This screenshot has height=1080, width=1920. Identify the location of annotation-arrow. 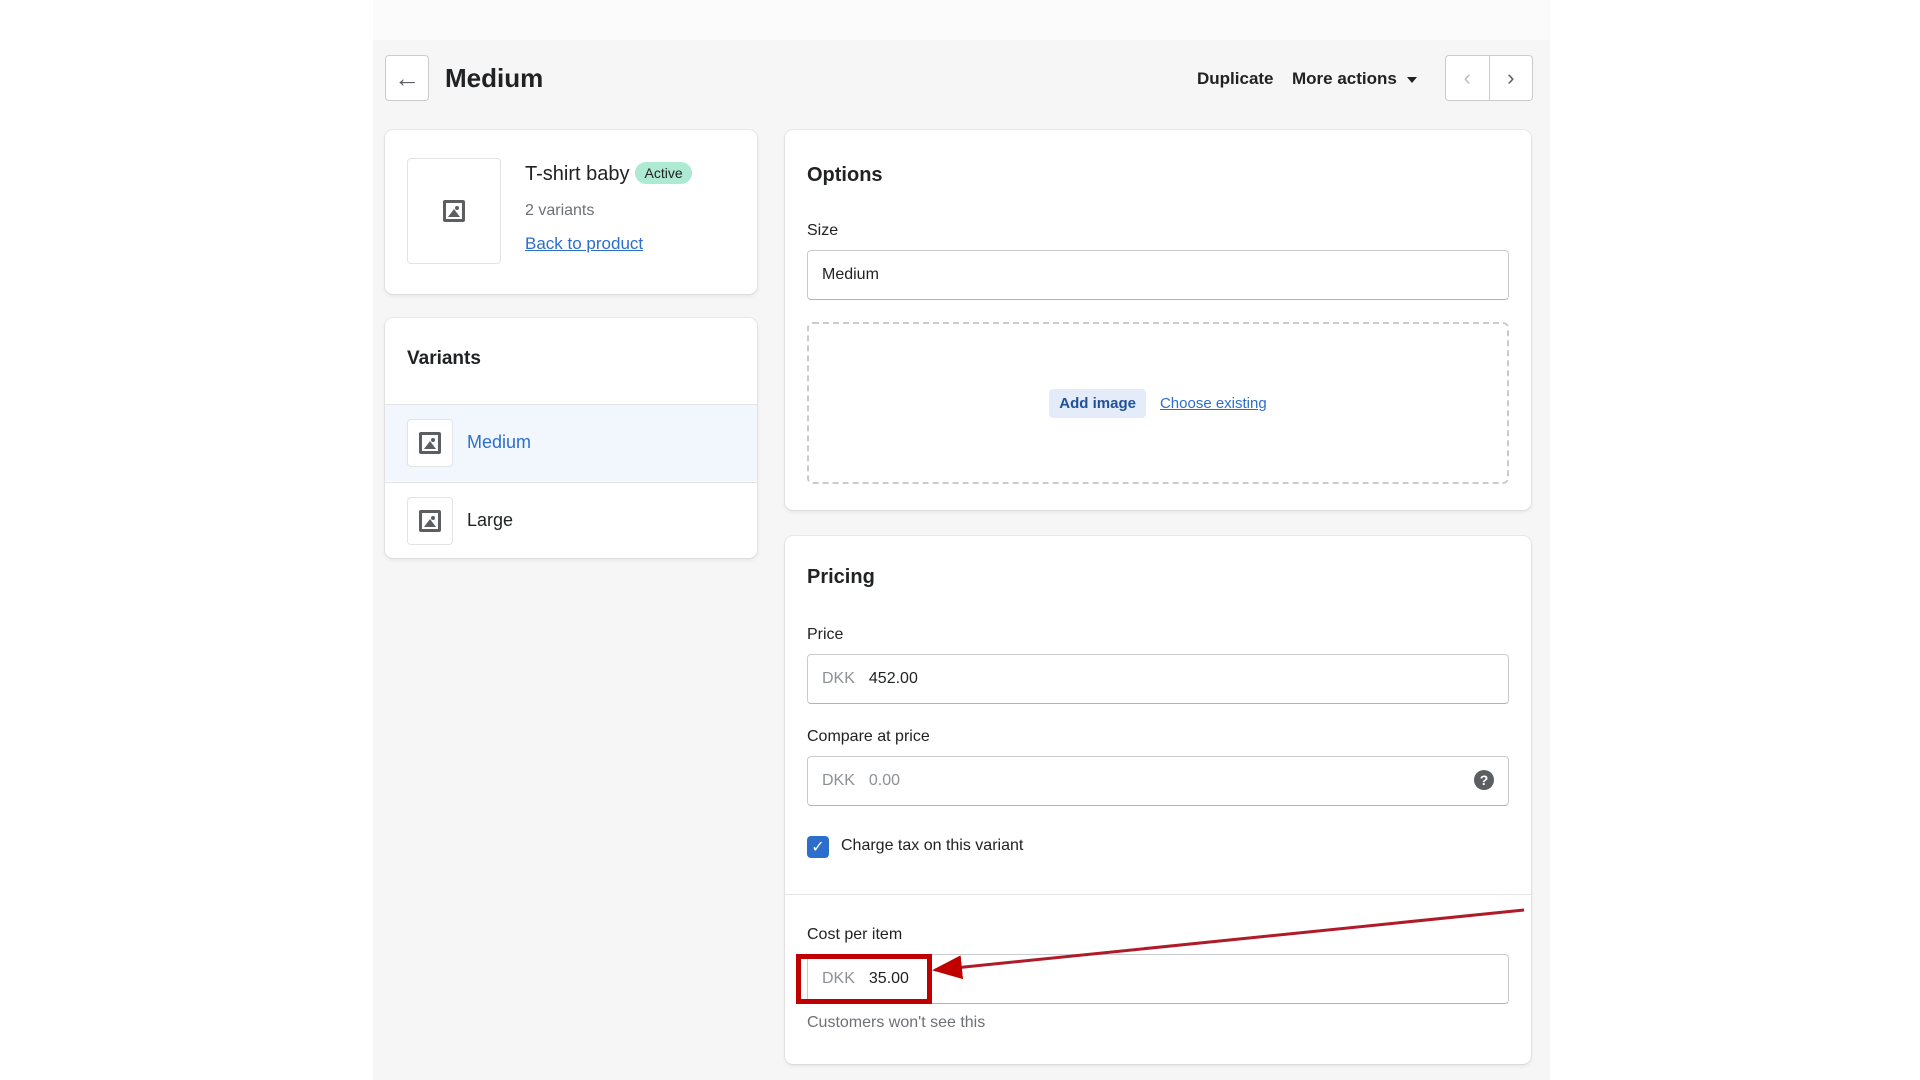
(1228, 944).